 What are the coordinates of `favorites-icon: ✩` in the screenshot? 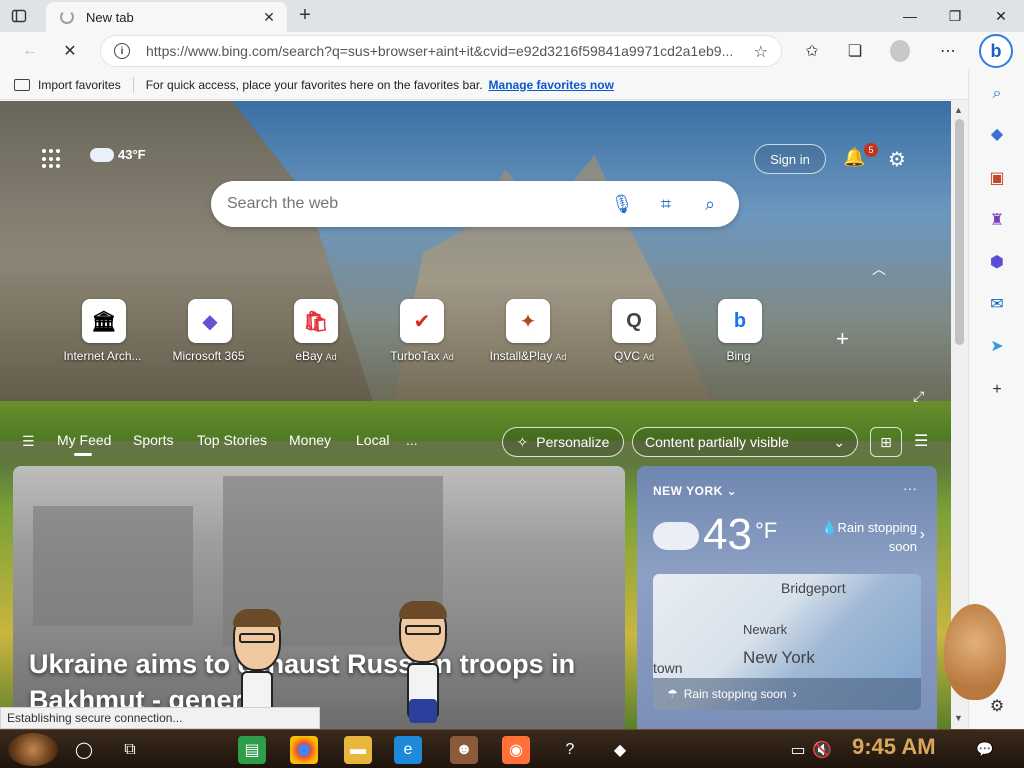 It's located at (812, 51).